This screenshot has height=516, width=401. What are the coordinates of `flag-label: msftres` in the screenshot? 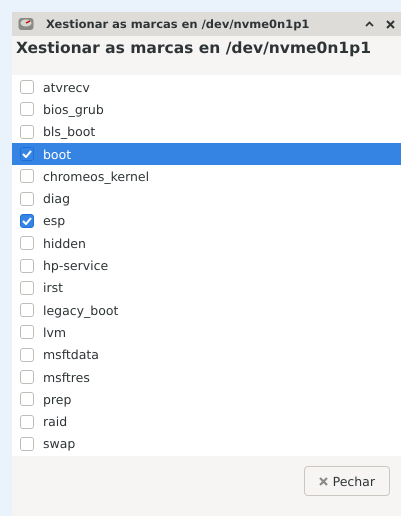 It's located at (66, 377).